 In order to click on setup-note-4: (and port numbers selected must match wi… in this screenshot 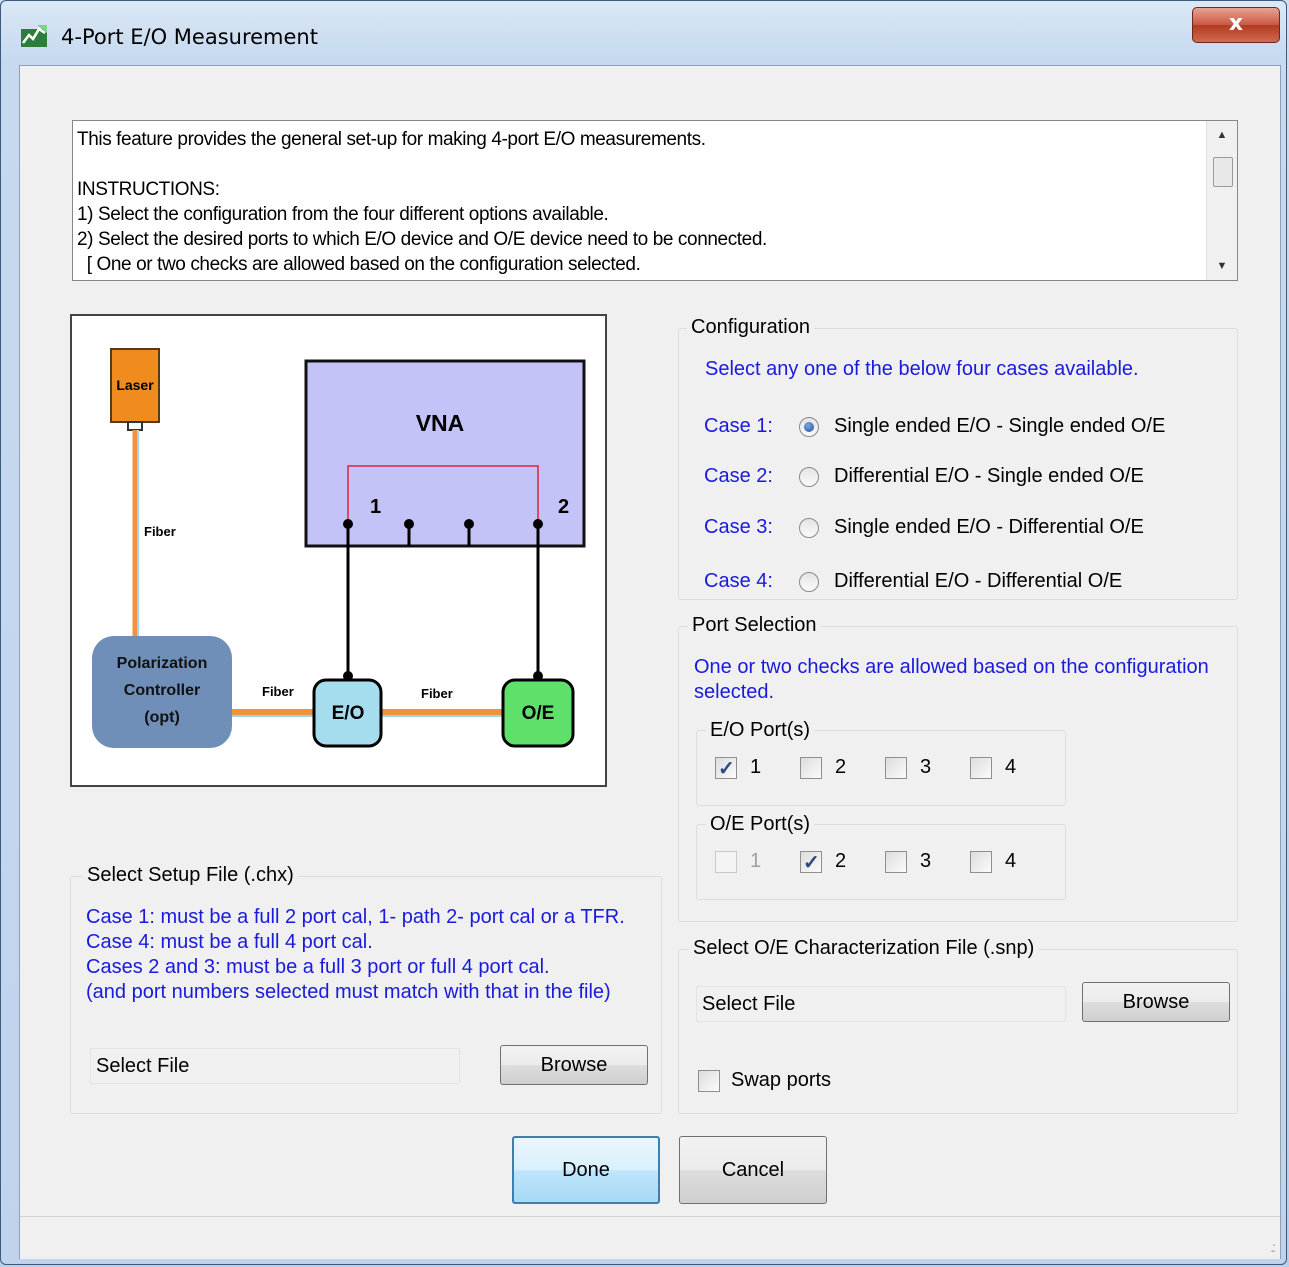, I will do `click(348, 992)`.